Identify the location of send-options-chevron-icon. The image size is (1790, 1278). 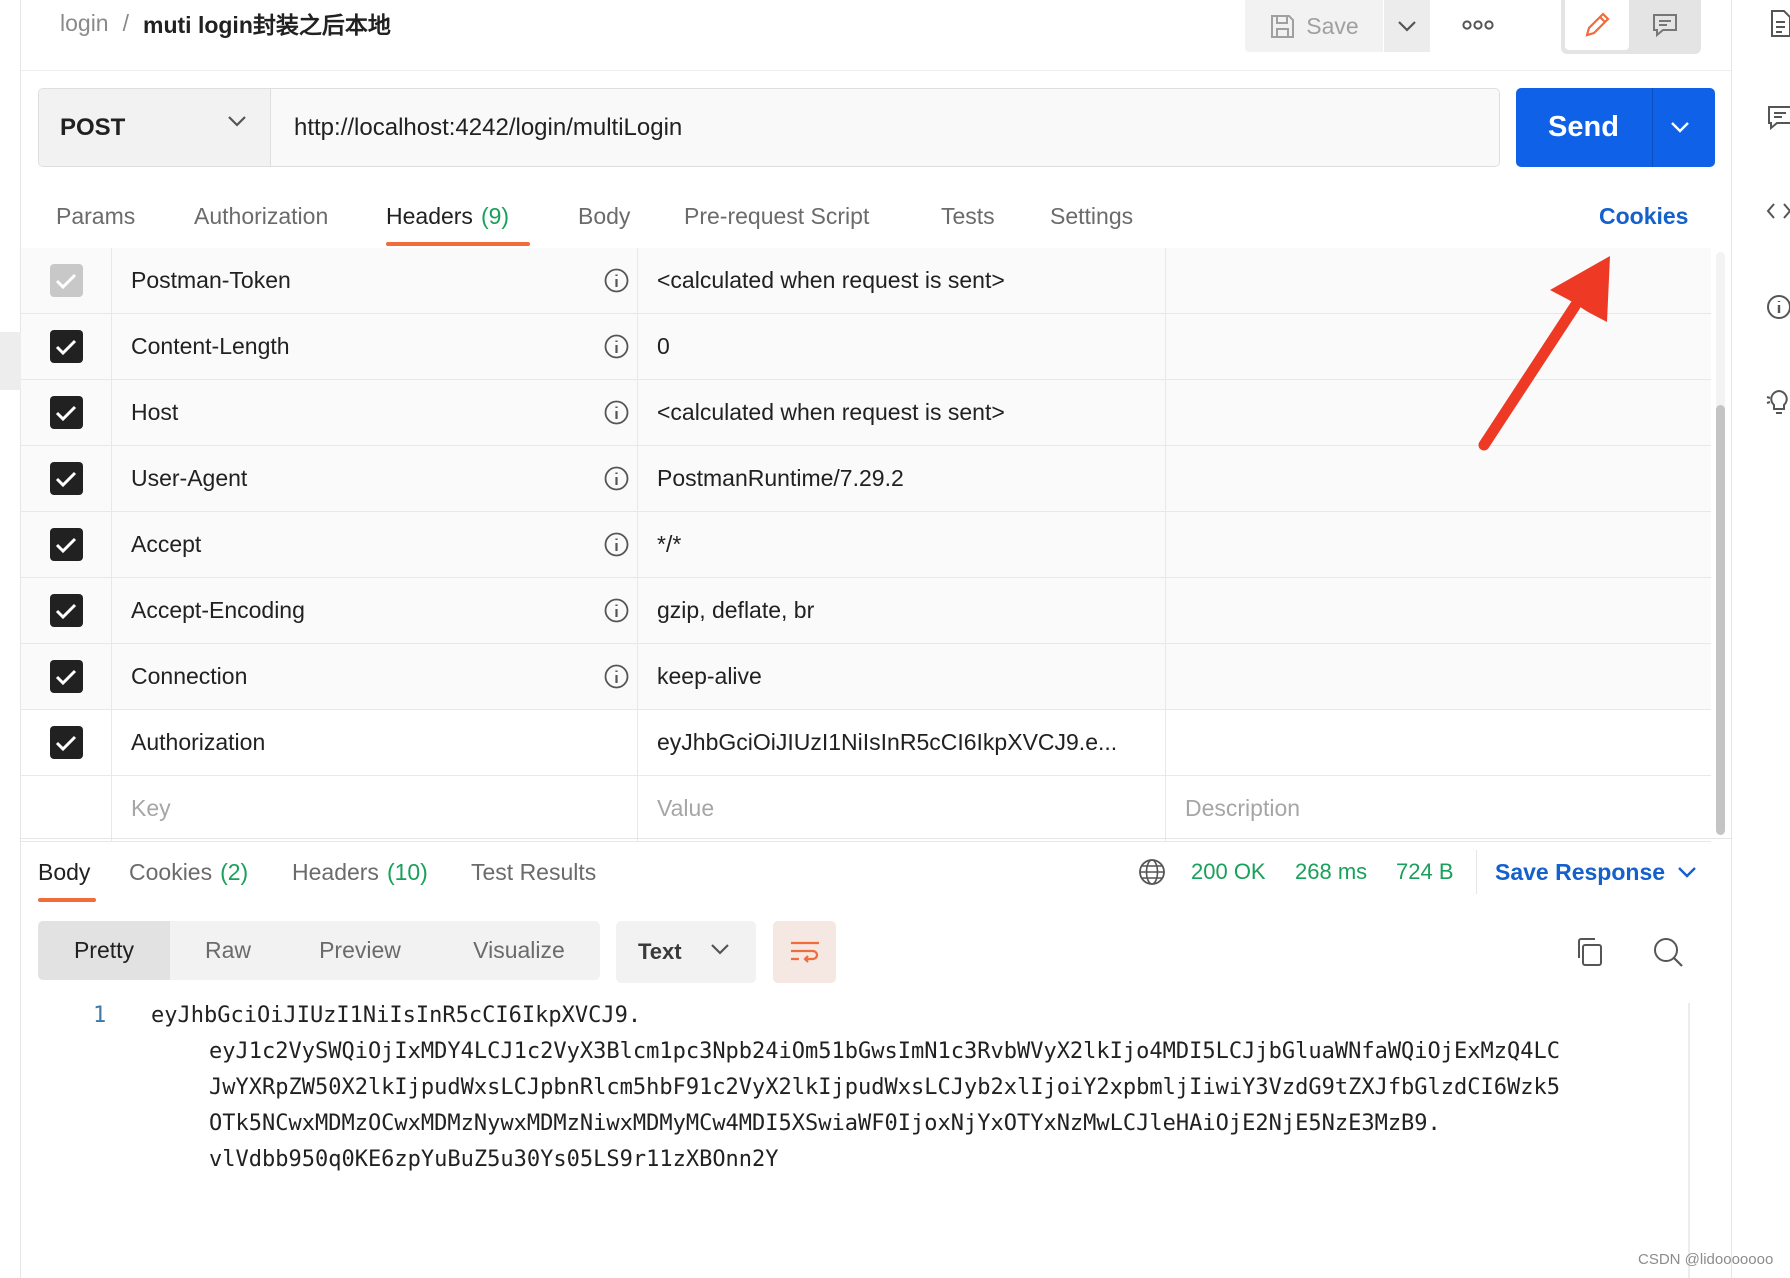
(1680, 127).